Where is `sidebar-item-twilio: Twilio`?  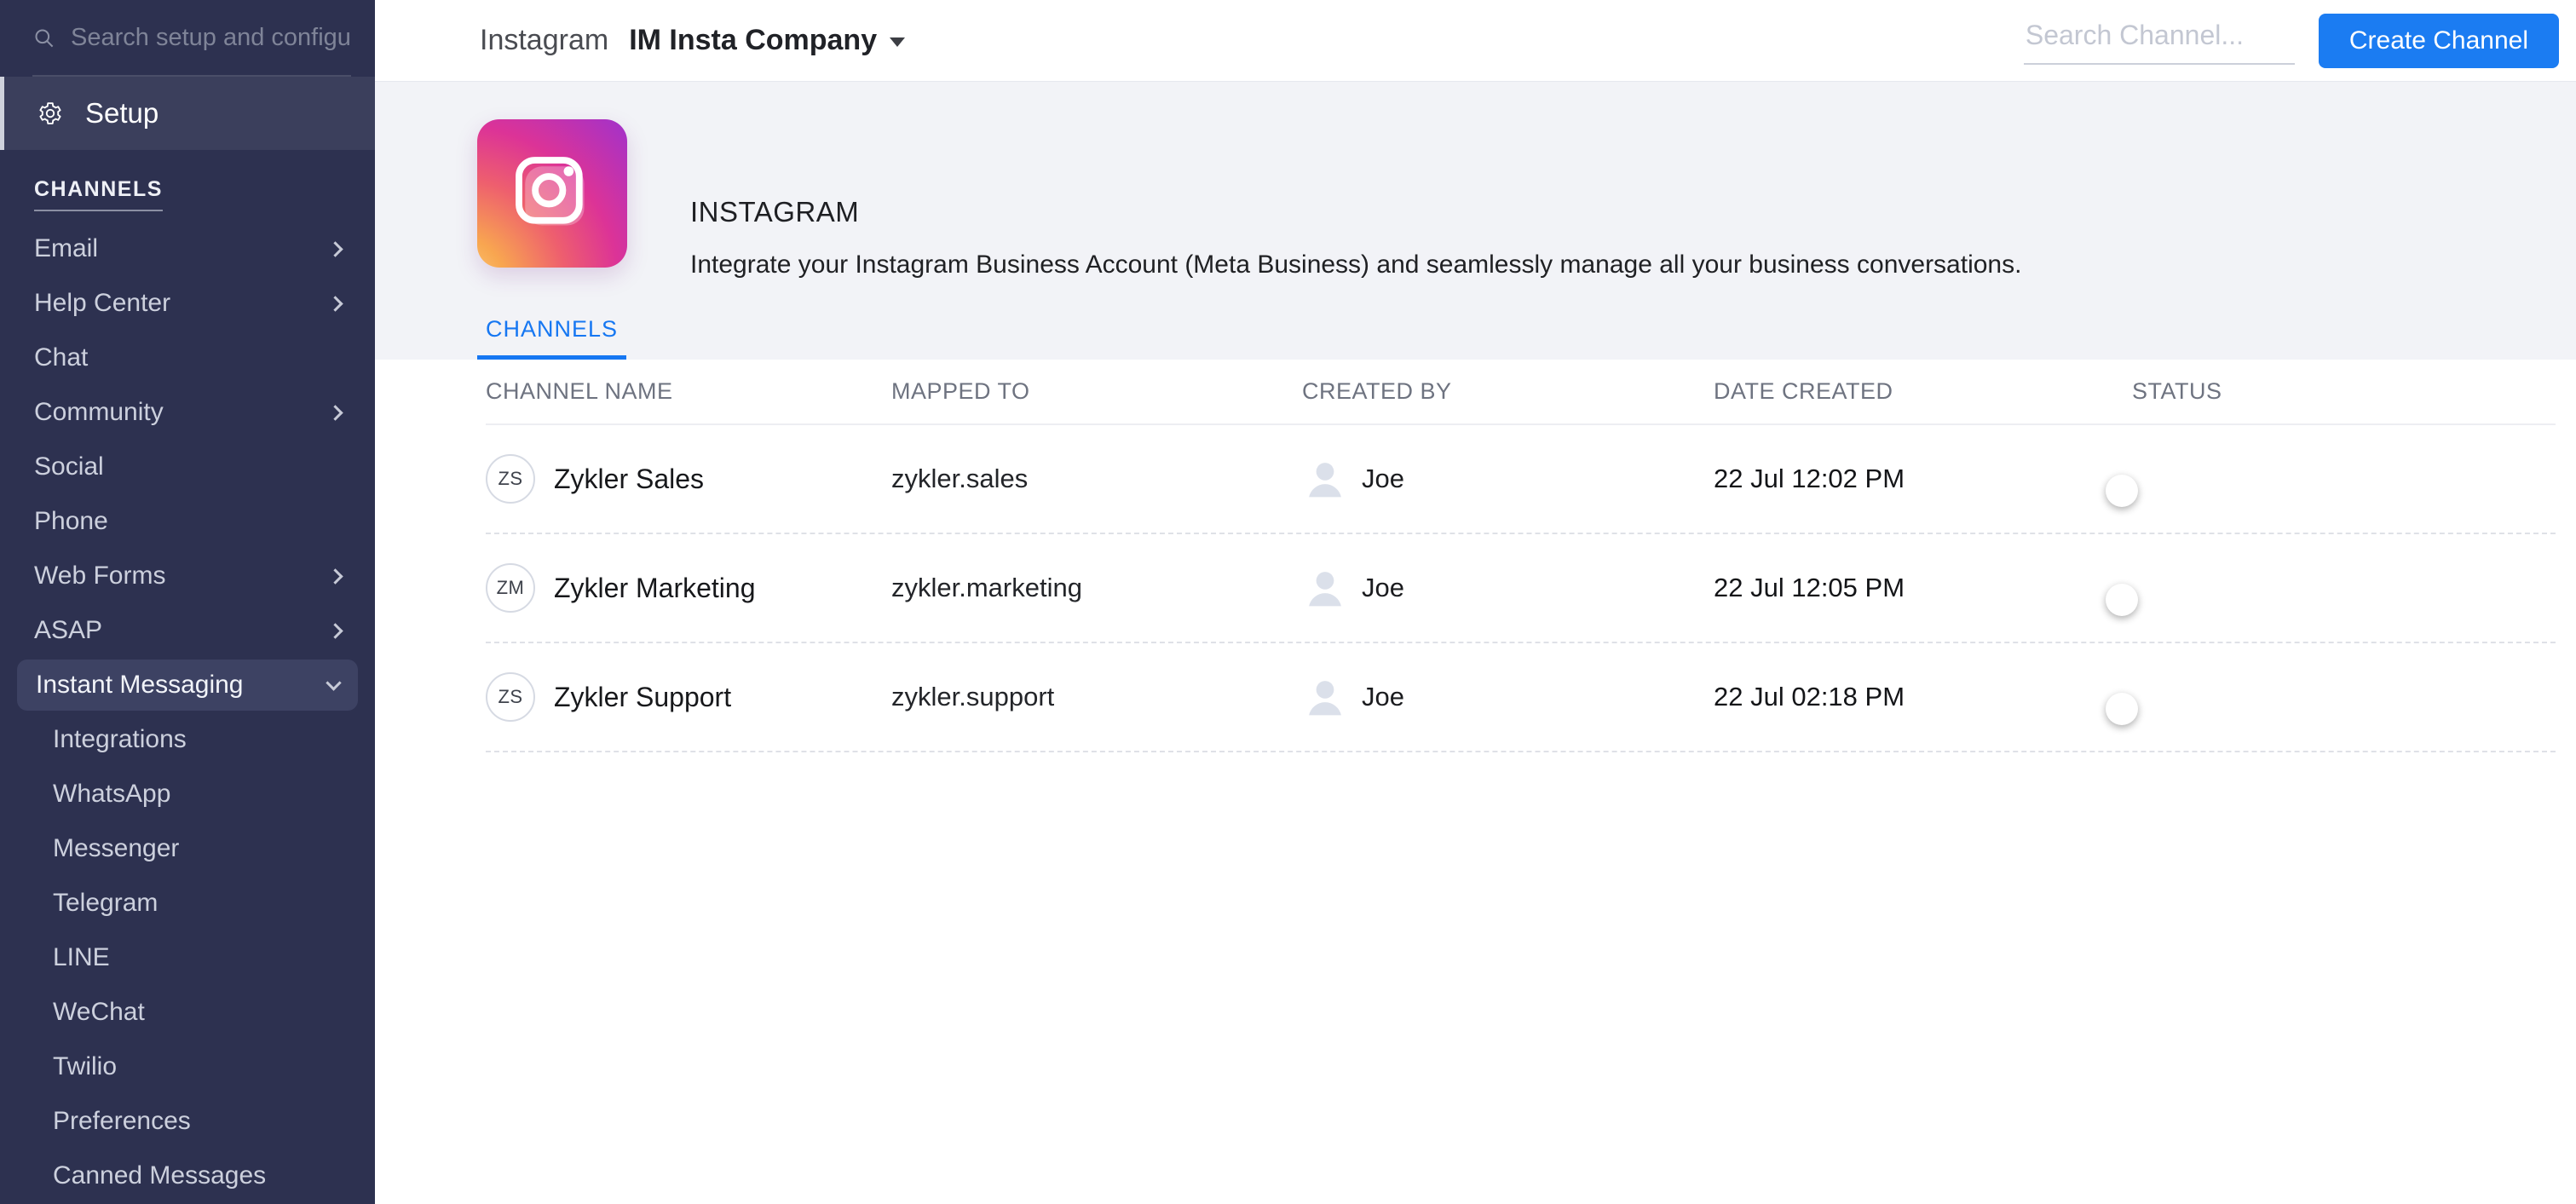 sidebar-item-twilio: Twilio is located at coordinates (187, 1067).